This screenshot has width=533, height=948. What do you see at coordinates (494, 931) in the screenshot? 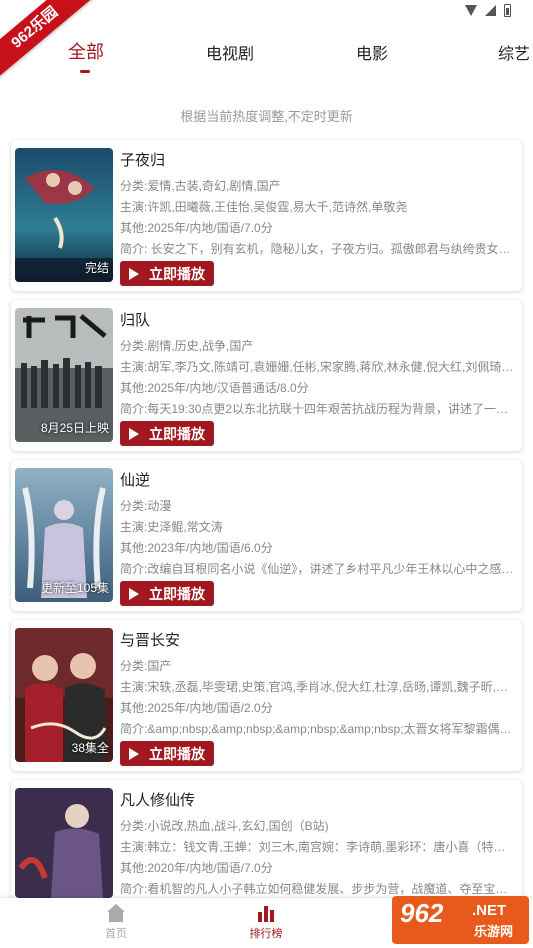
I see `watermark-site-name: 乐游网` at bounding box center [494, 931].